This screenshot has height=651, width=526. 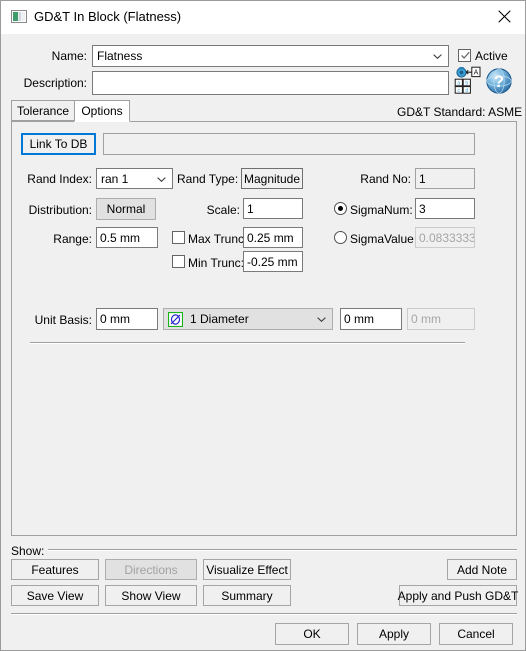 I want to click on summary-label: Summary, so click(x=247, y=595).